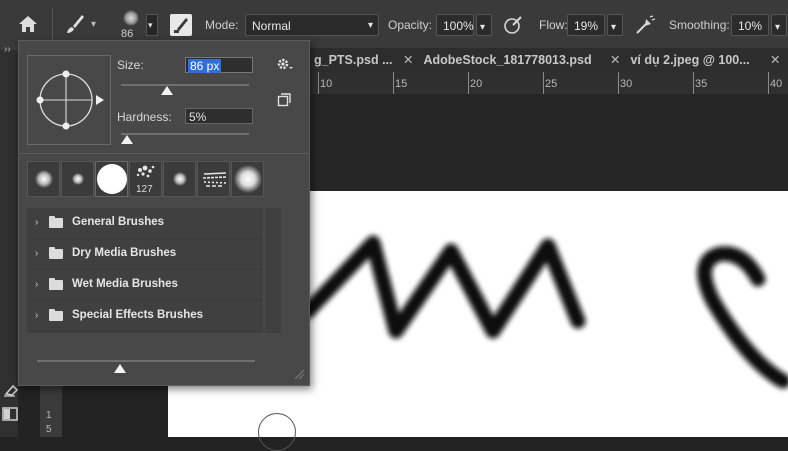  What do you see at coordinates (138, 315) in the screenshot?
I see `folder-label: Special Effects Brushes` at bounding box center [138, 315].